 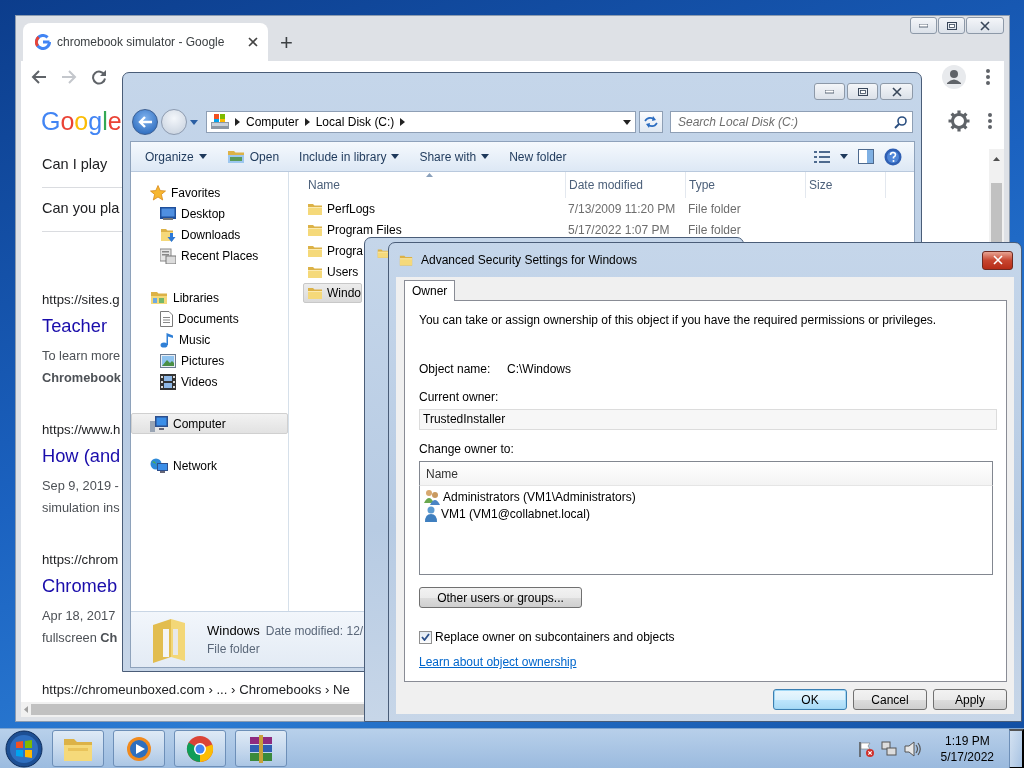 I want to click on file-item: Users, so click(x=331, y=271).